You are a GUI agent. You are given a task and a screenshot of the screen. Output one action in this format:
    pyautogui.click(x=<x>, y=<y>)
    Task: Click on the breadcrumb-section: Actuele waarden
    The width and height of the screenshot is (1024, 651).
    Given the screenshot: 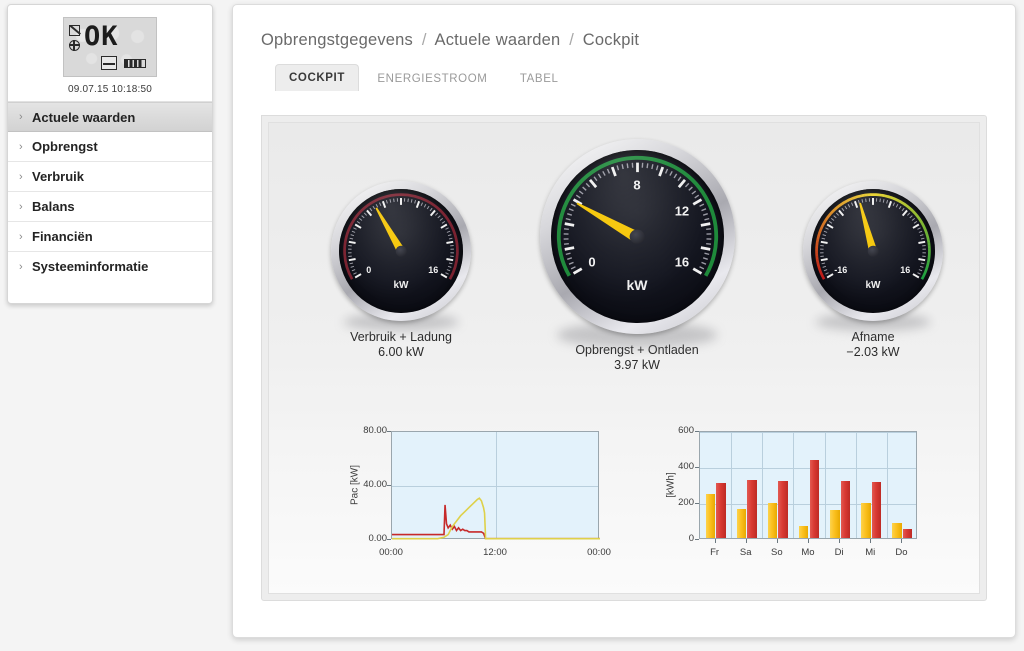 What is the action you would take?
    pyautogui.click(x=497, y=40)
    